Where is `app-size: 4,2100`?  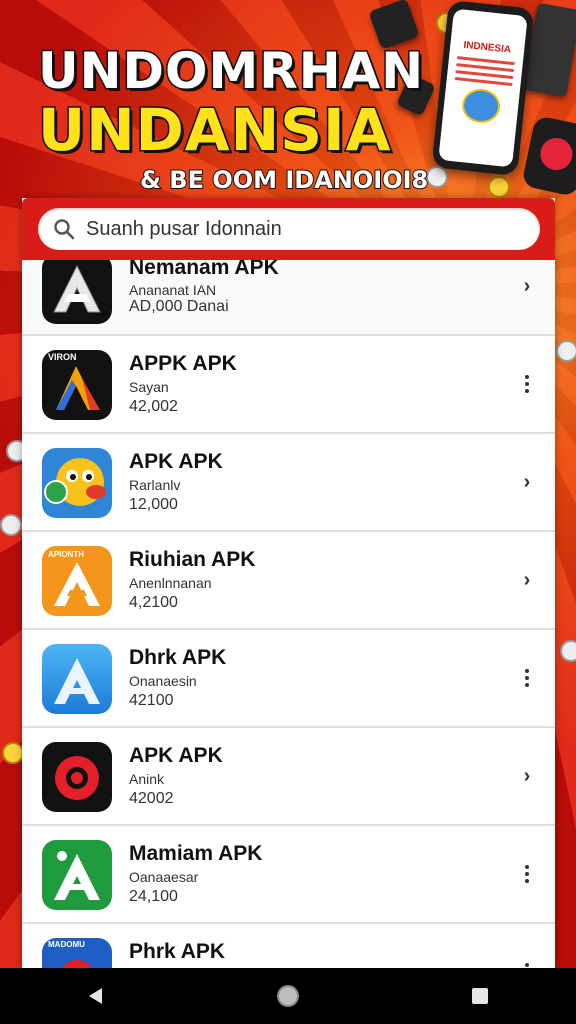
app-size: 4,2100 is located at coordinates (153, 602).